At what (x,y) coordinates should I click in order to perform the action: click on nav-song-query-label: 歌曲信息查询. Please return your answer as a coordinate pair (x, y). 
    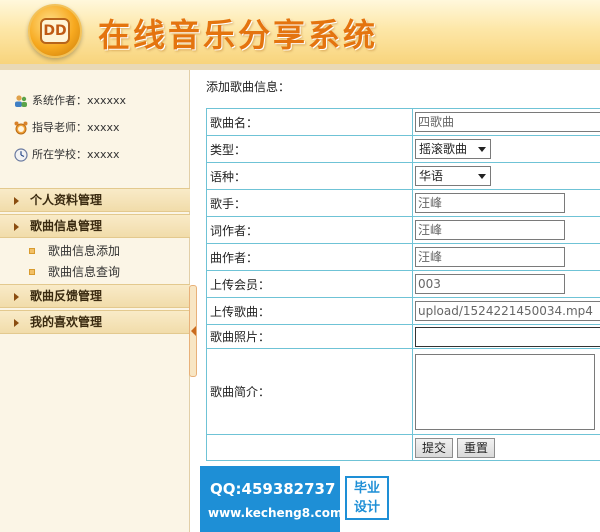
    Looking at the image, I should click on (84, 272).